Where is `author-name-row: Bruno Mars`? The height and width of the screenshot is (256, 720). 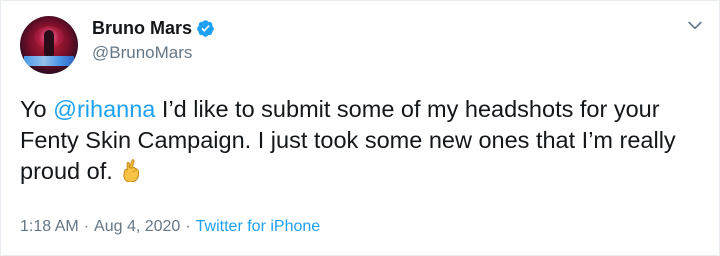
author-name-row: Bruno Mars is located at coordinates (153, 28).